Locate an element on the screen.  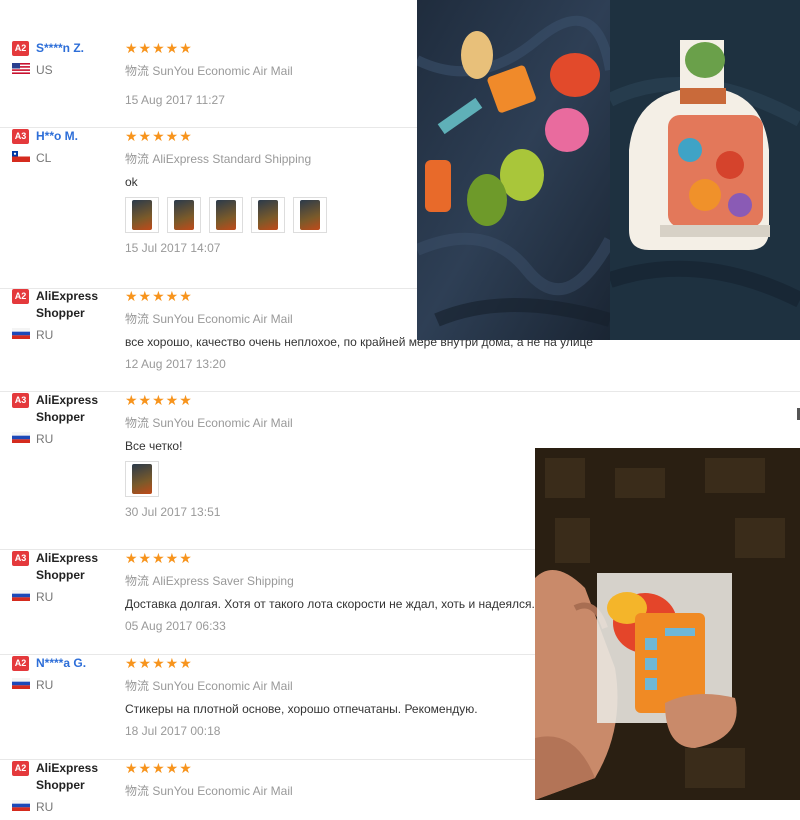
photo-jar-sticker is located at coordinates (705, 170).